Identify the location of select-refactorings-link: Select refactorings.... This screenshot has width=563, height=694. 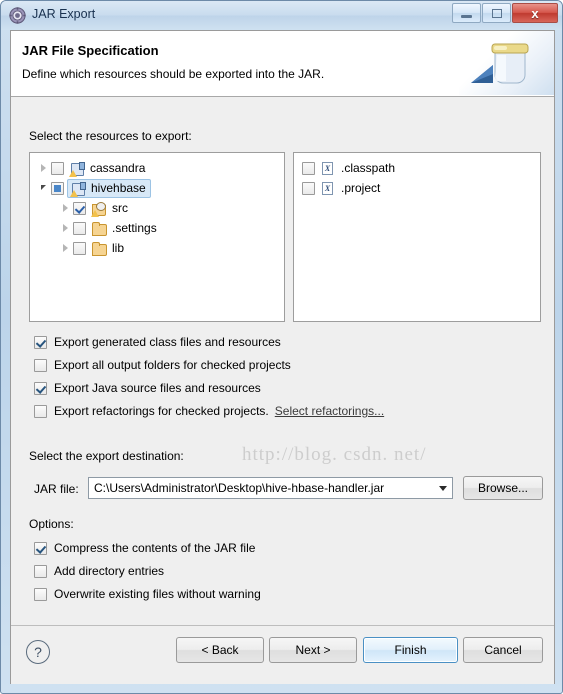
(329, 411).